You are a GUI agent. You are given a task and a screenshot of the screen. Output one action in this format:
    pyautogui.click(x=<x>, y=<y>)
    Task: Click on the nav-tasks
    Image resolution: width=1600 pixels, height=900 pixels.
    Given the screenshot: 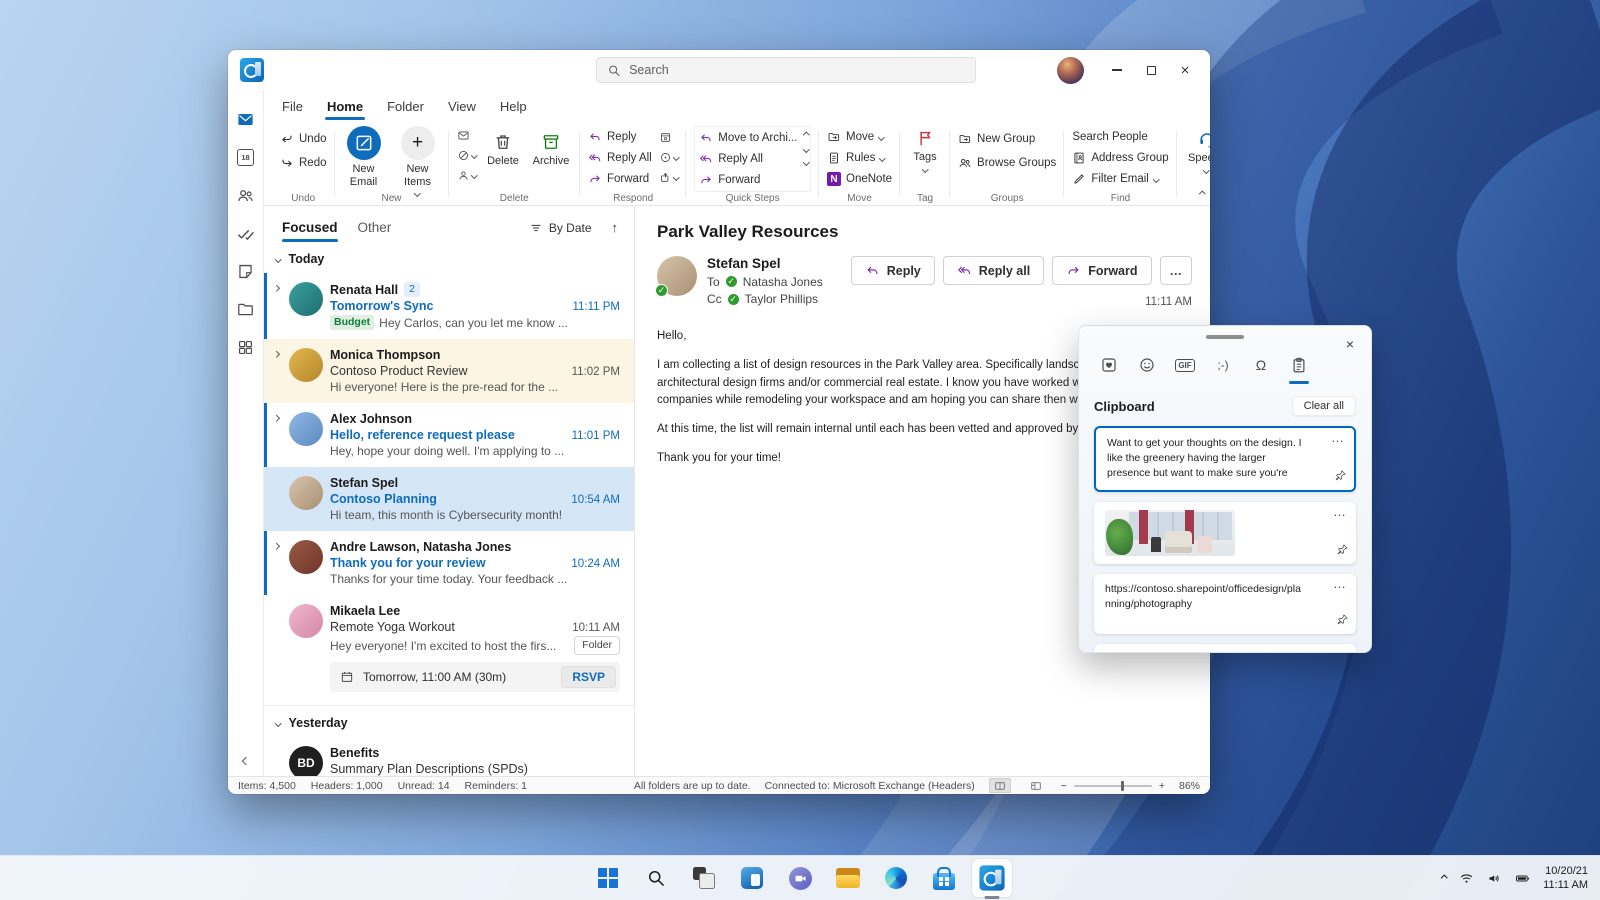 What is the action you would take?
    pyautogui.click(x=245, y=233)
    